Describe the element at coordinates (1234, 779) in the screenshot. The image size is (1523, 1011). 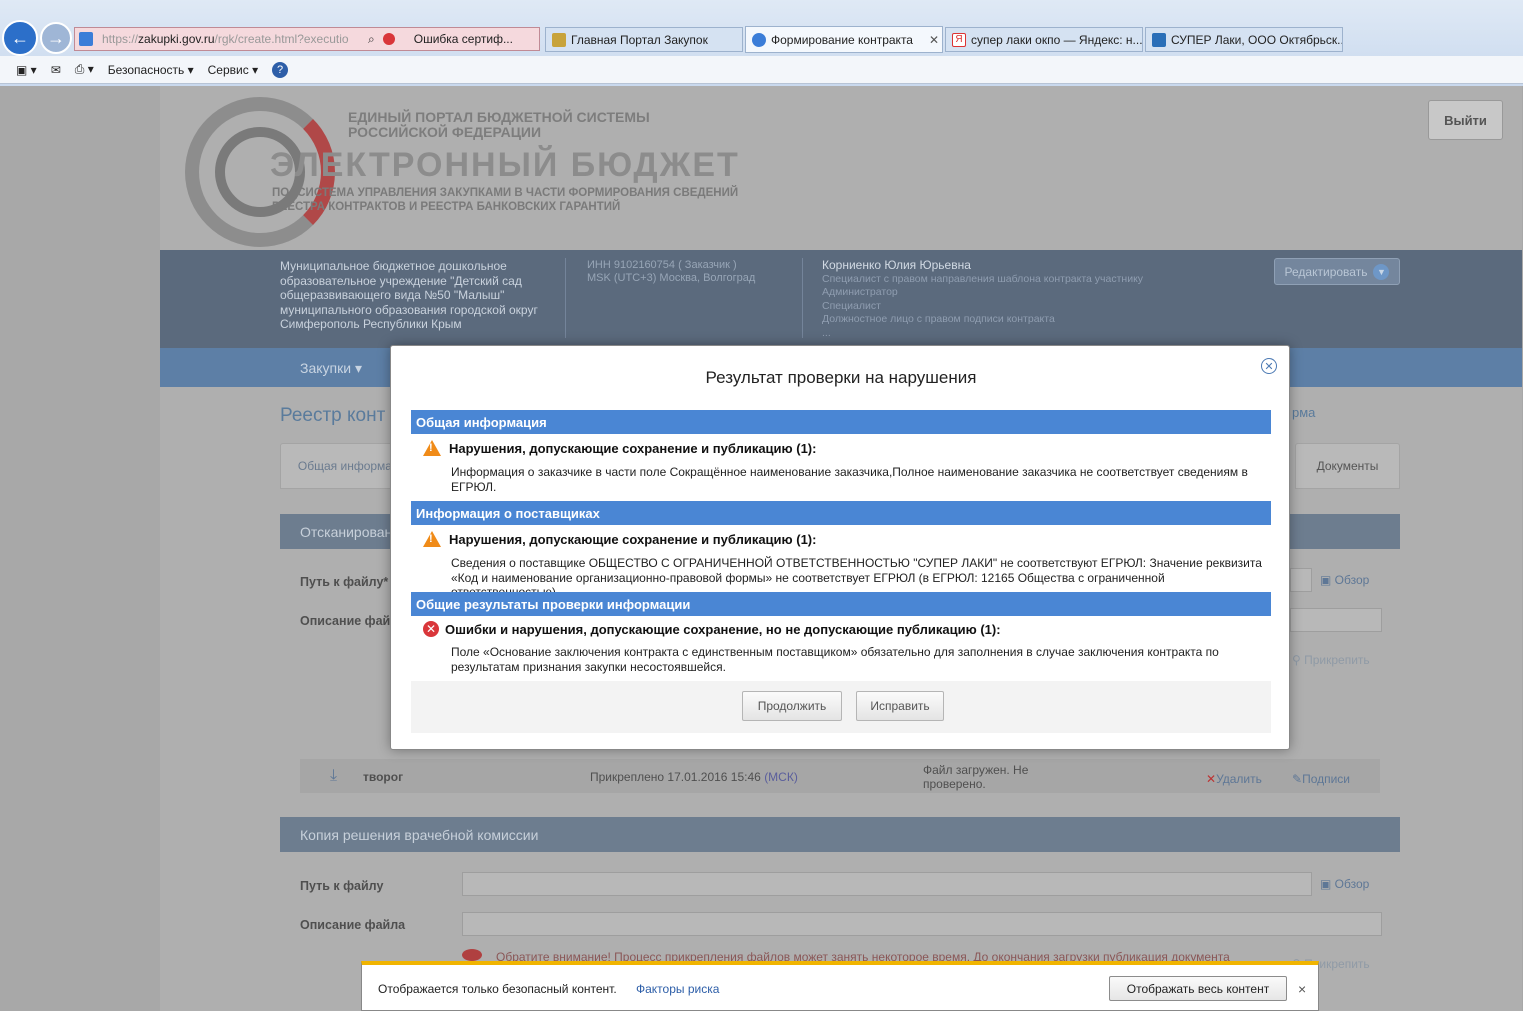
I see `delete-link: ✕Удалить` at that location.